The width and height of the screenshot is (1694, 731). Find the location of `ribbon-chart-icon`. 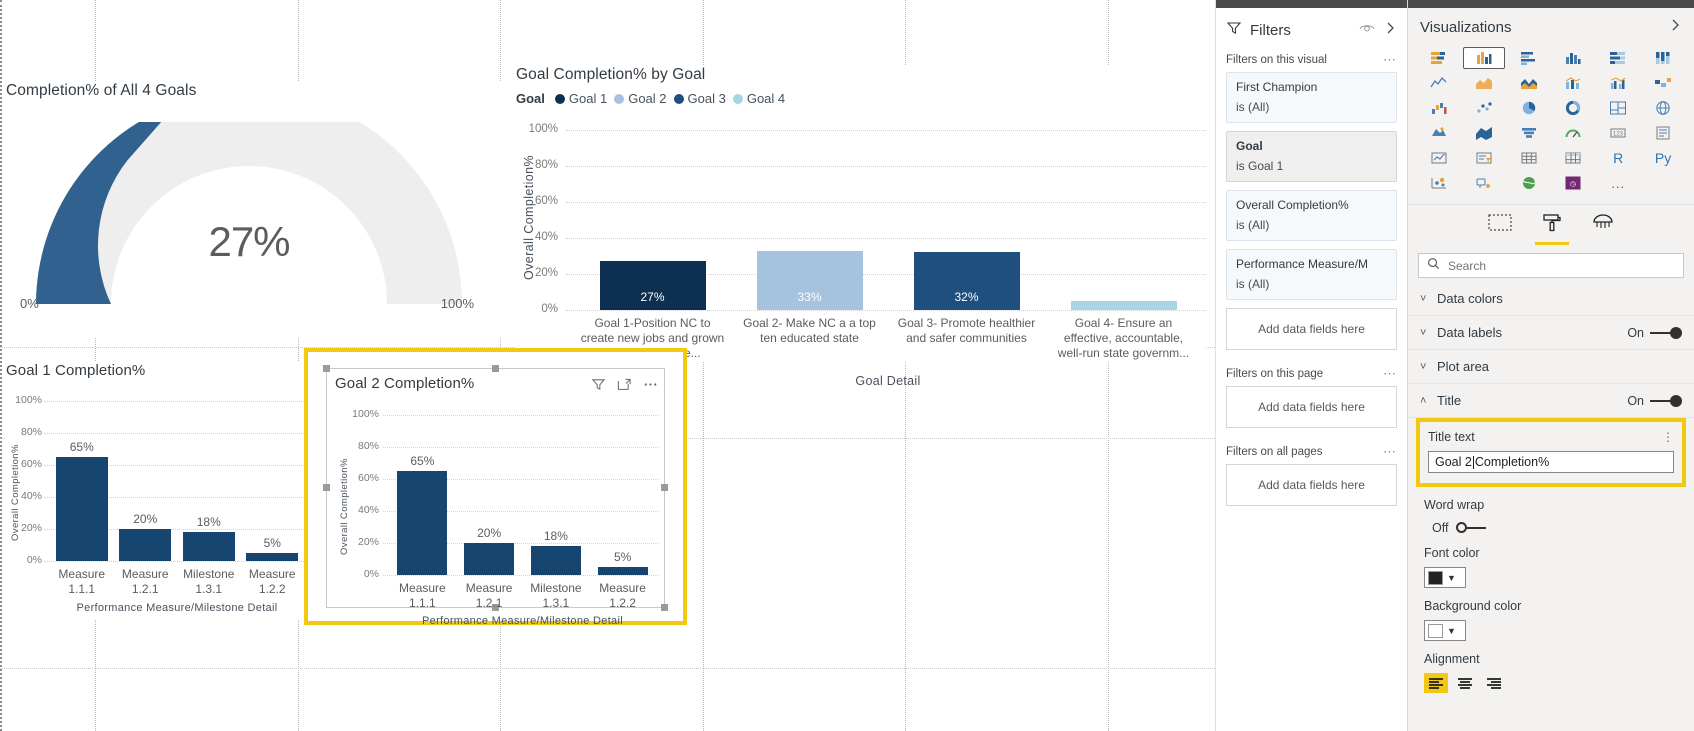

ribbon-chart-icon is located at coordinates (1663, 83).